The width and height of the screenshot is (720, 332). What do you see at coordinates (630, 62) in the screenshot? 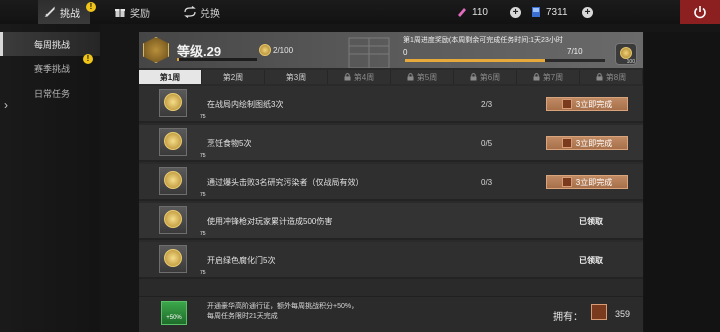
I see `weekly-reward-count: 100` at bounding box center [630, 62].